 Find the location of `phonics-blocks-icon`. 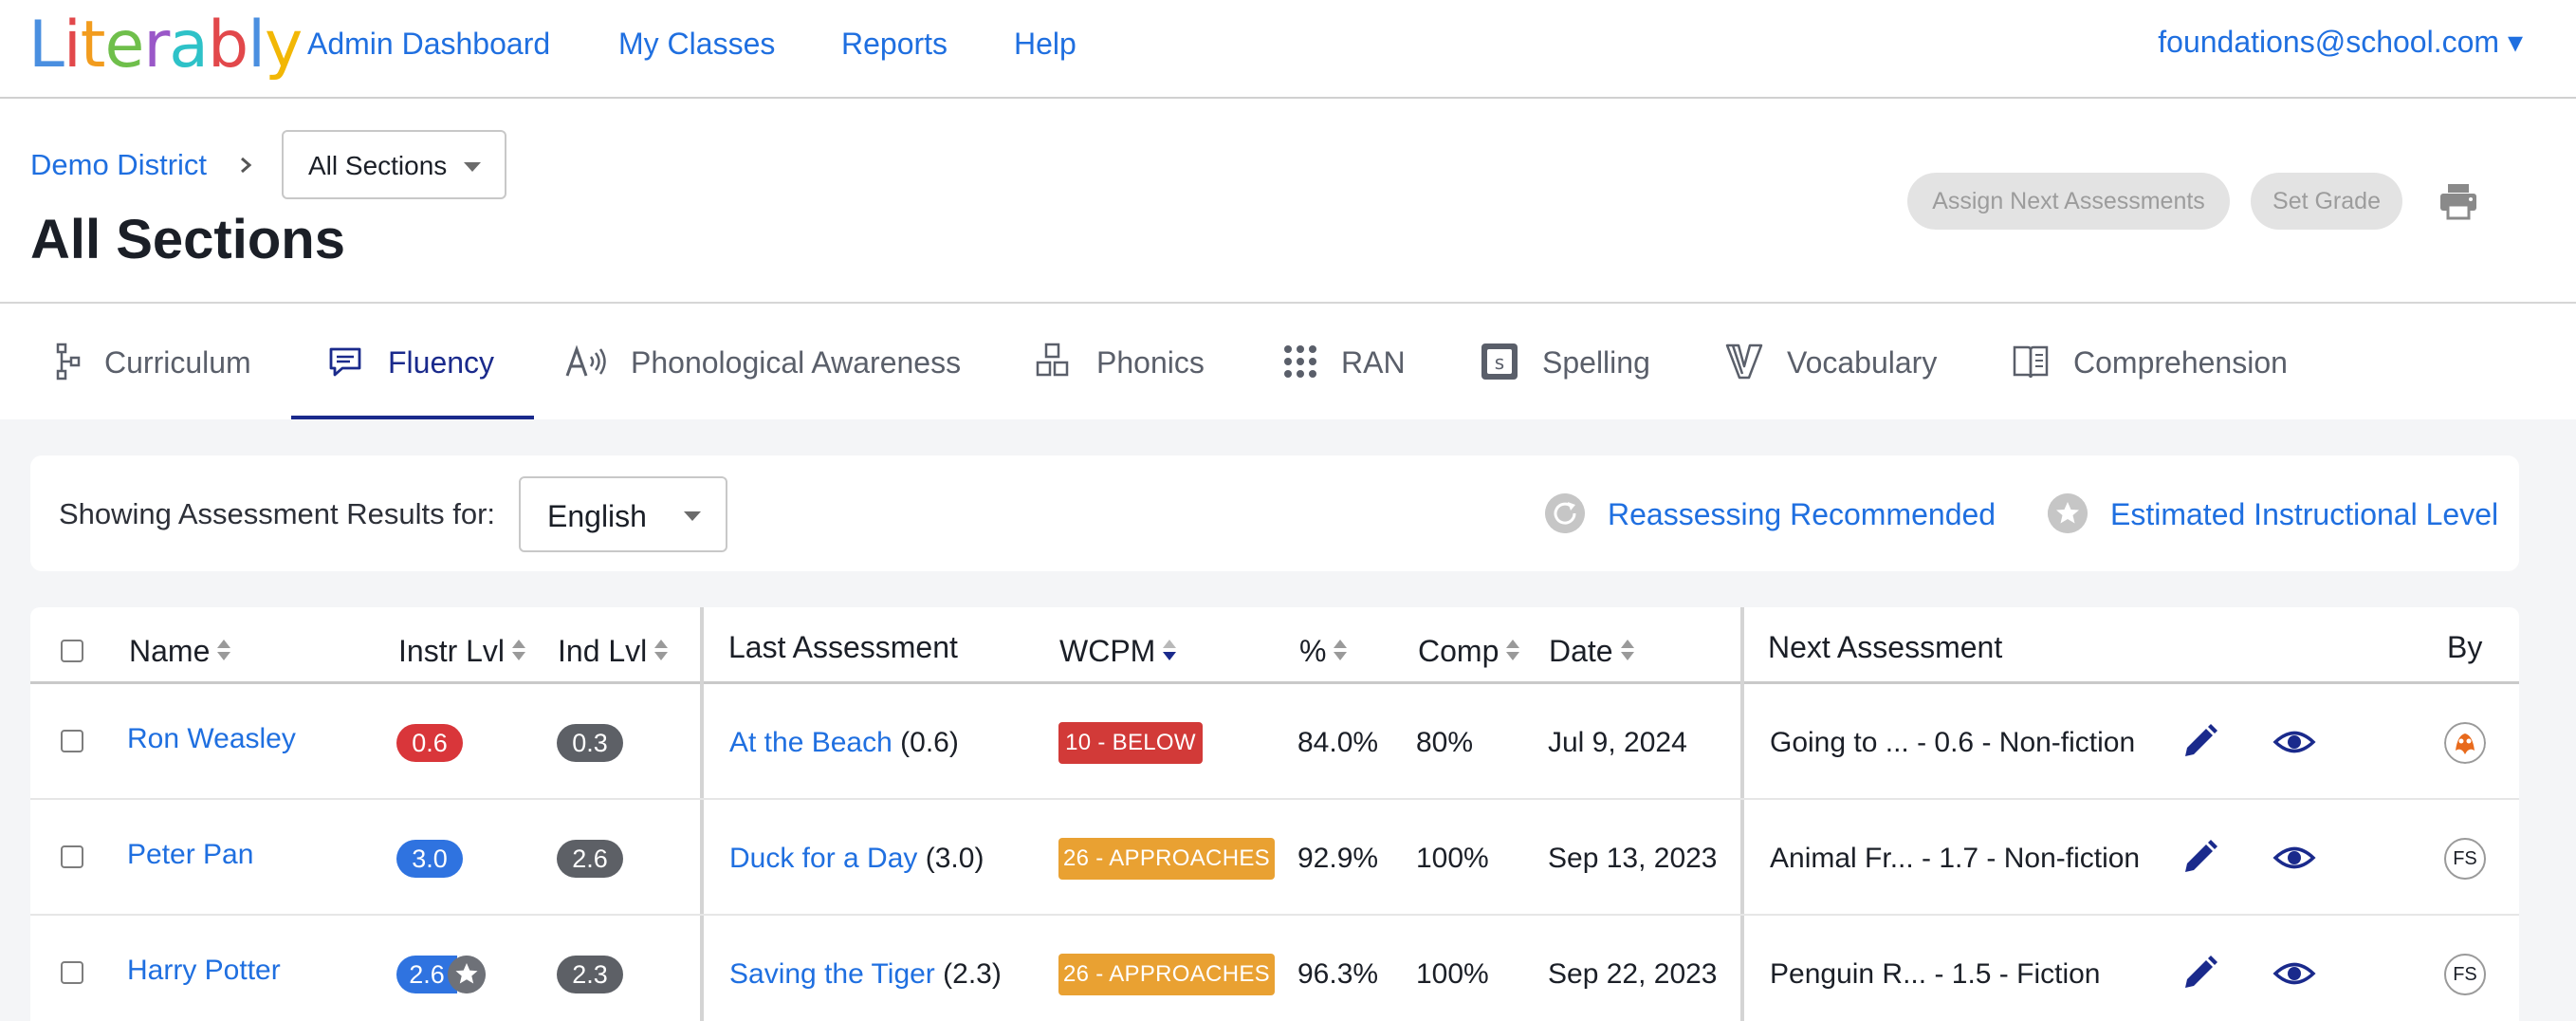

phonics-blocks-icon is located at coordinates (1052, 360).